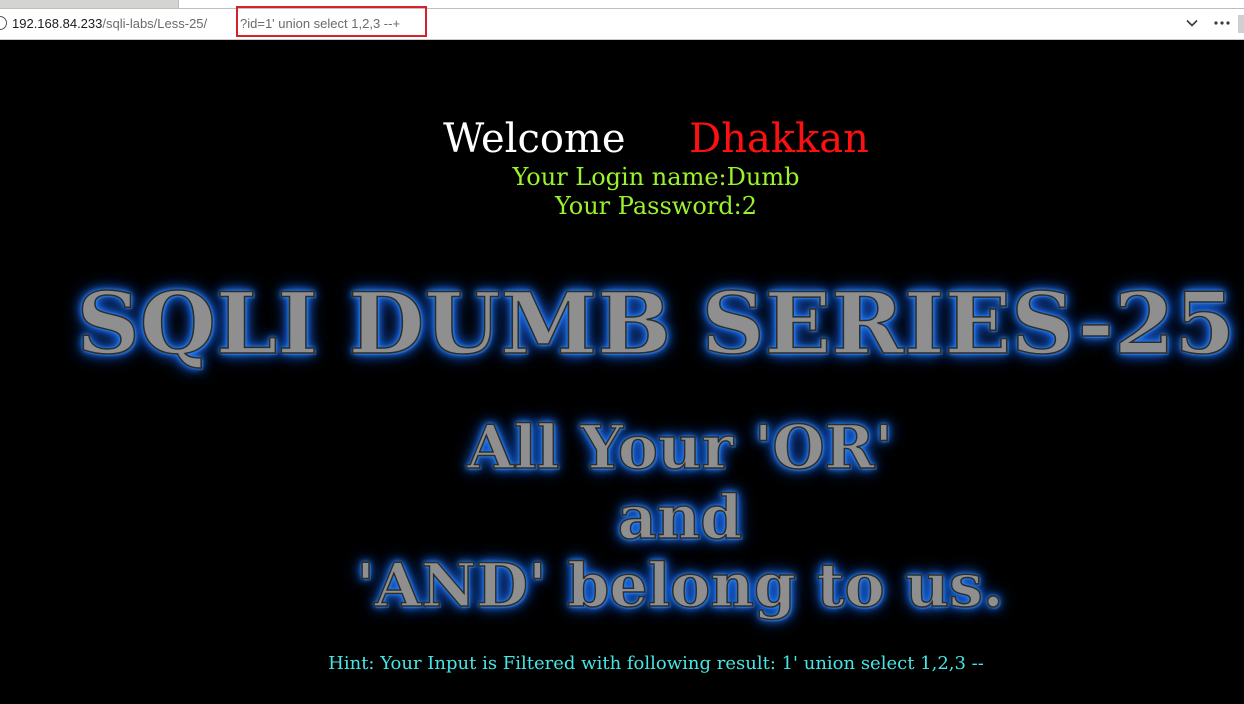 The image size is (1244, 704). I want to click on password-text: Your Password:2, so click(656, 206).